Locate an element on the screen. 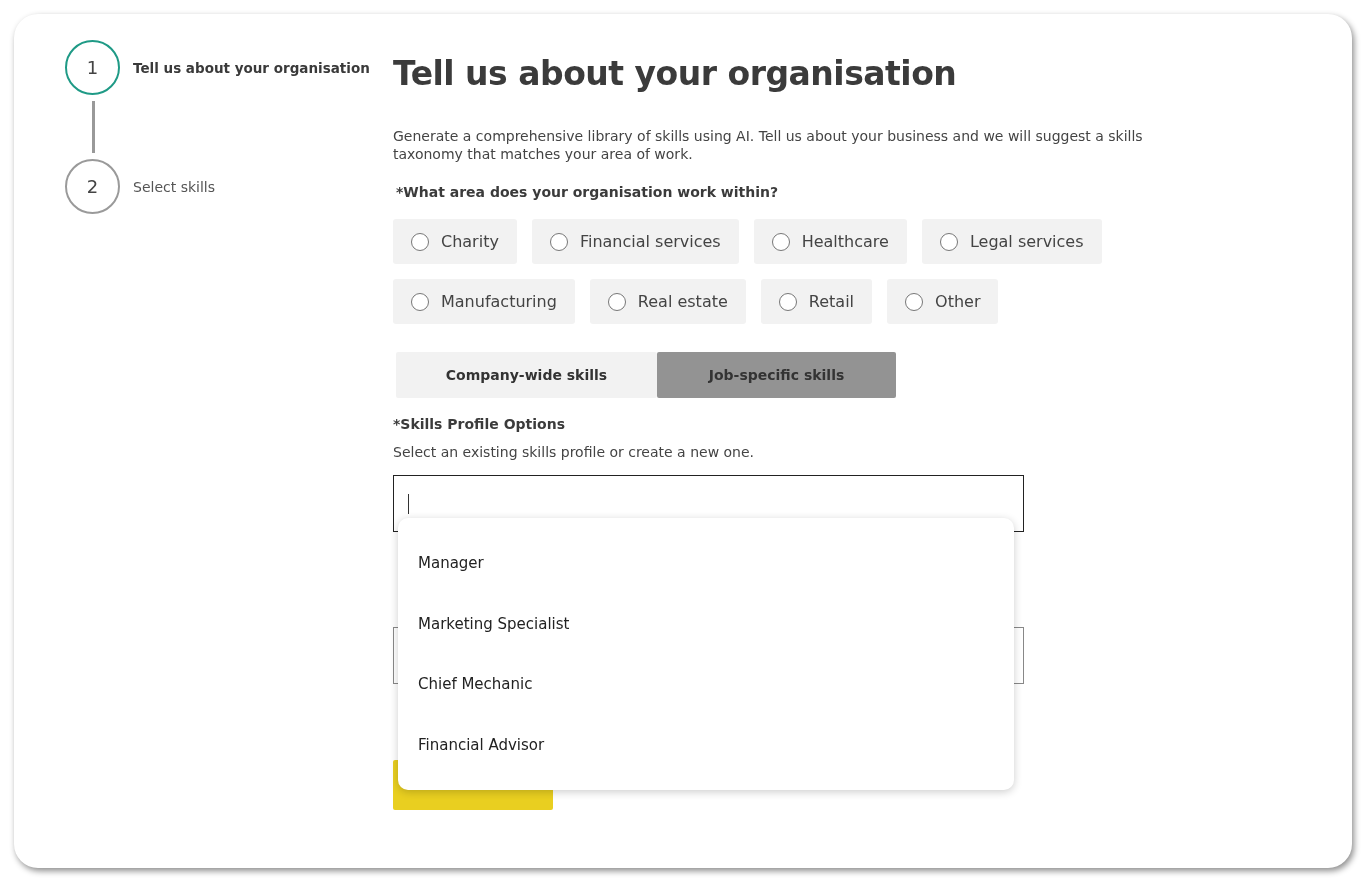 The height and width of the screenshot is (883, 1372). page-title: Tell us about your organisation is located at coordinates (675, 73).